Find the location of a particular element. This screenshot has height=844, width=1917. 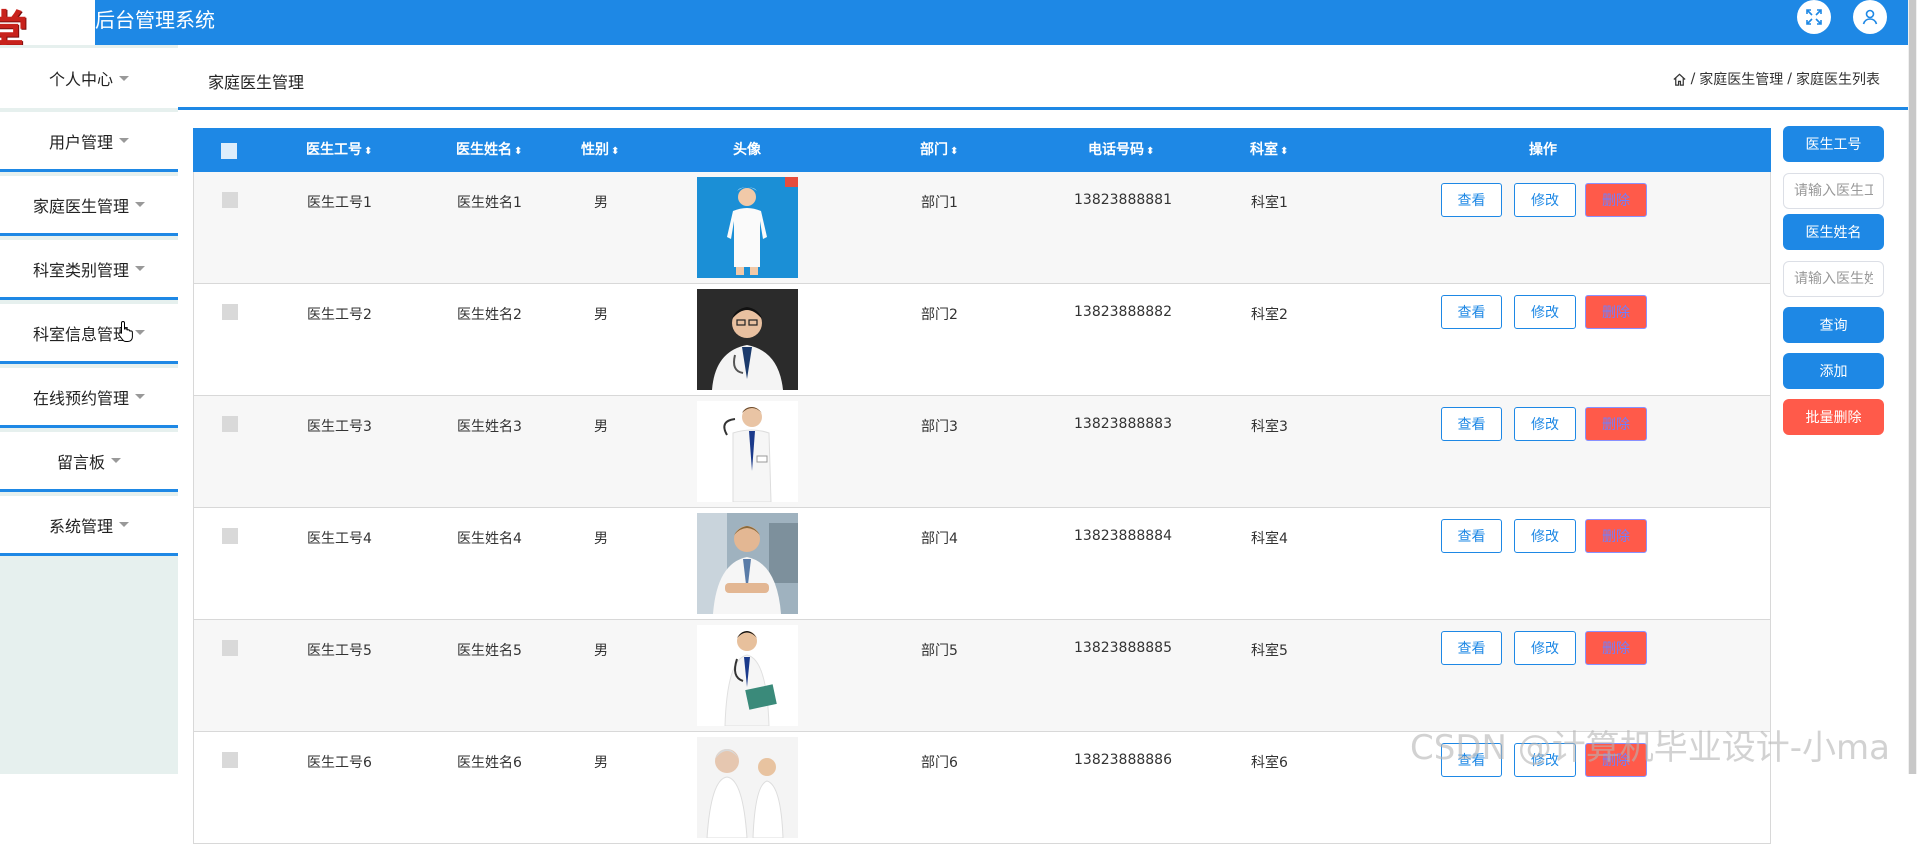

cell-department: 部门5 is located at coordinates (939, 651).